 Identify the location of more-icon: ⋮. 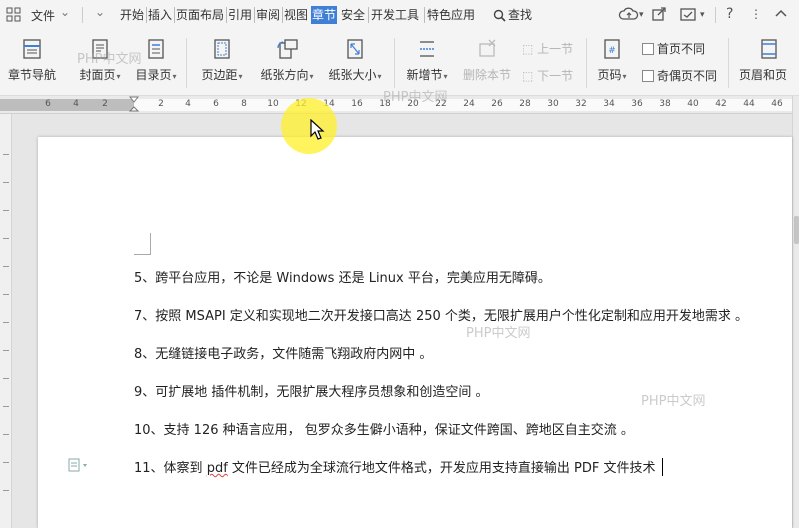
(756, 14).